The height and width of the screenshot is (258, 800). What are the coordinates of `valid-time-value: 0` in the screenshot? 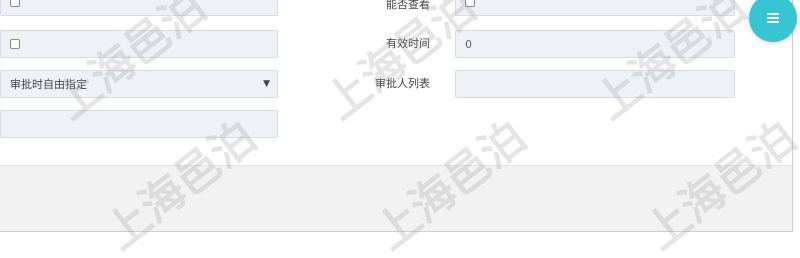 It's located at (468, 44).